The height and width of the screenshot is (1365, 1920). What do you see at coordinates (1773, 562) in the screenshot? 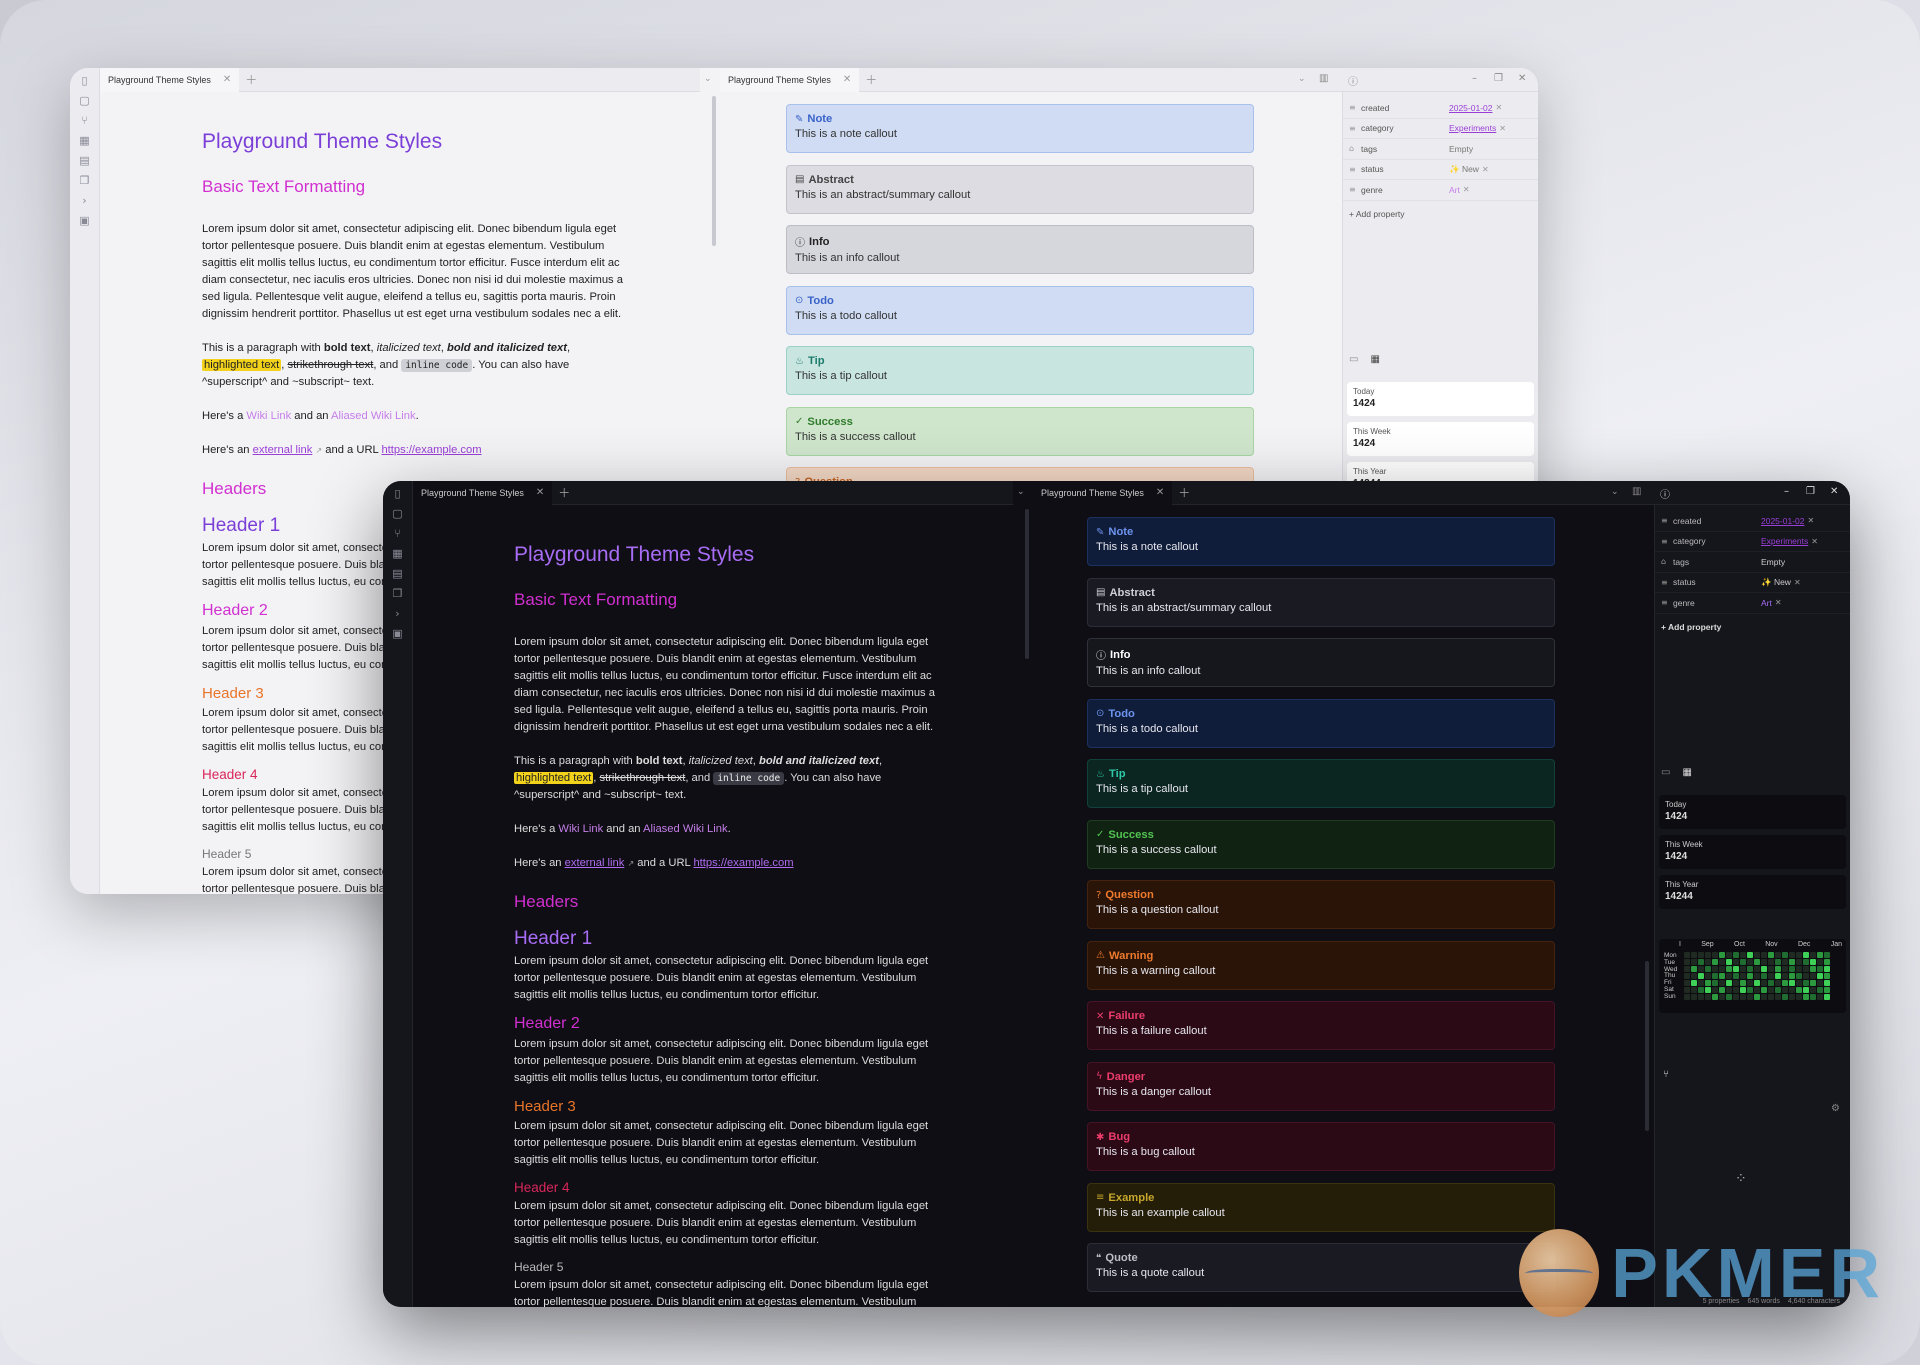
I see `property-value: Empty` at bounding box center [1773, 562].